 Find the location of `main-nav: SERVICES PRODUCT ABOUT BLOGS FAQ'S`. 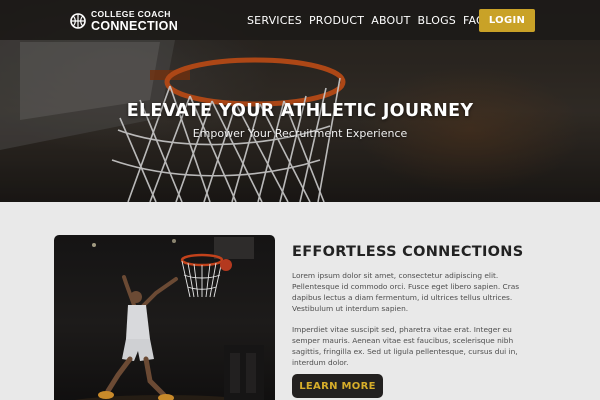

main-nav: SERVICES PRODUCT ABOUT BLOGS FAQ'S is located at coordinates (374, 20).